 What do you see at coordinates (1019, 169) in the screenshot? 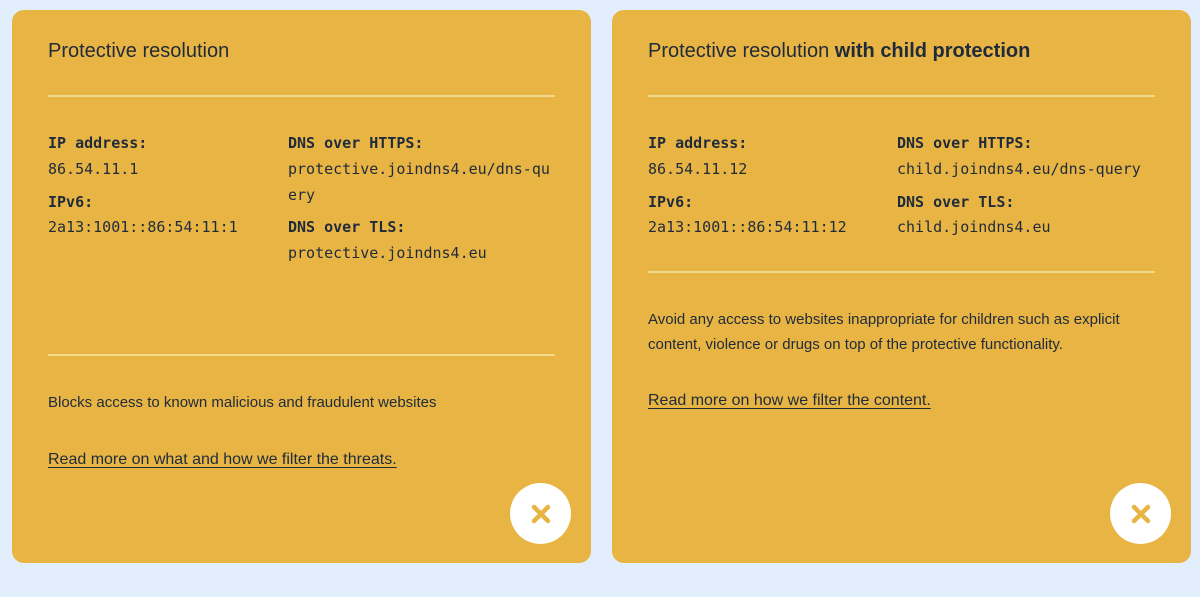
I see `doh-value: child.joindns4.eu/dns-query` at bounding box center [1019, 169].